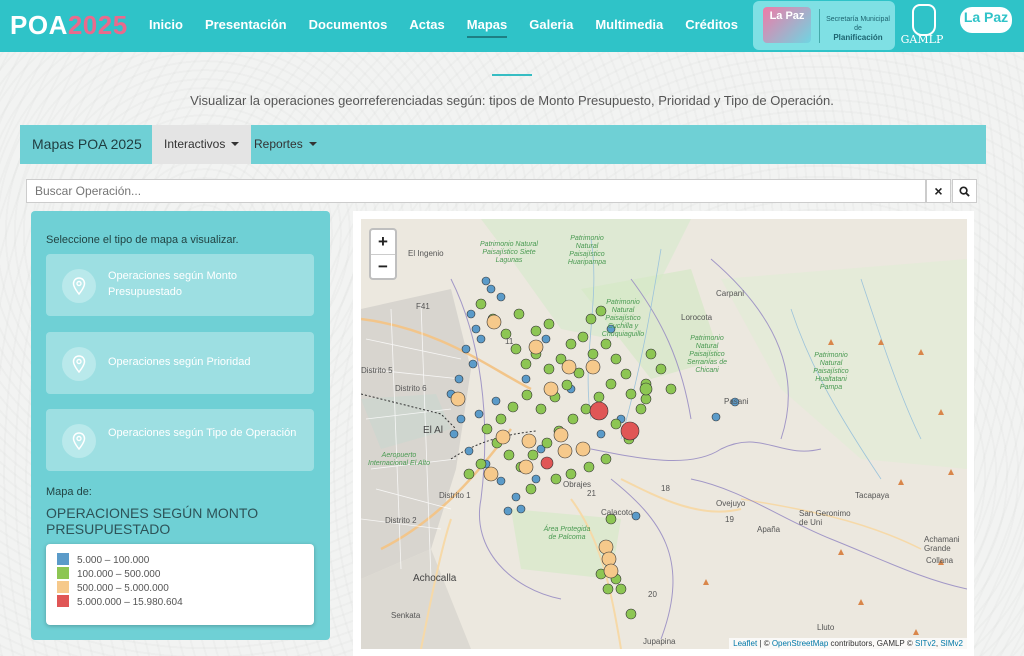  Describe the element at coordinates (551, 26) in the screenshot. I see `nav-galeria: Galeria` at that location.